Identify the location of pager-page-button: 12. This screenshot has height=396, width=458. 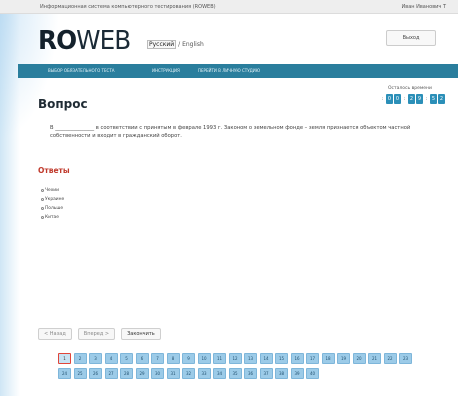
(235, 358).